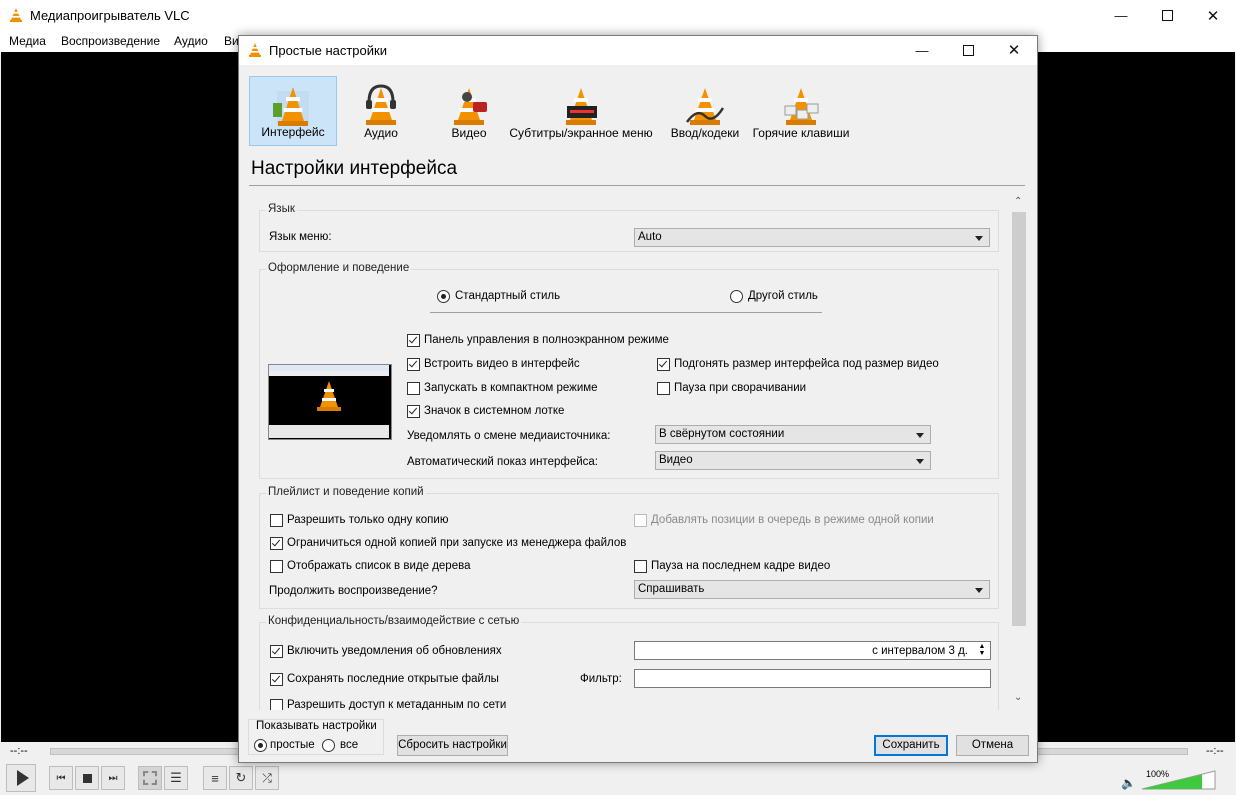  Describe the element at coordinates (922, 50) in the screenshot. I see `dialog-minimize-button: —` at that location.